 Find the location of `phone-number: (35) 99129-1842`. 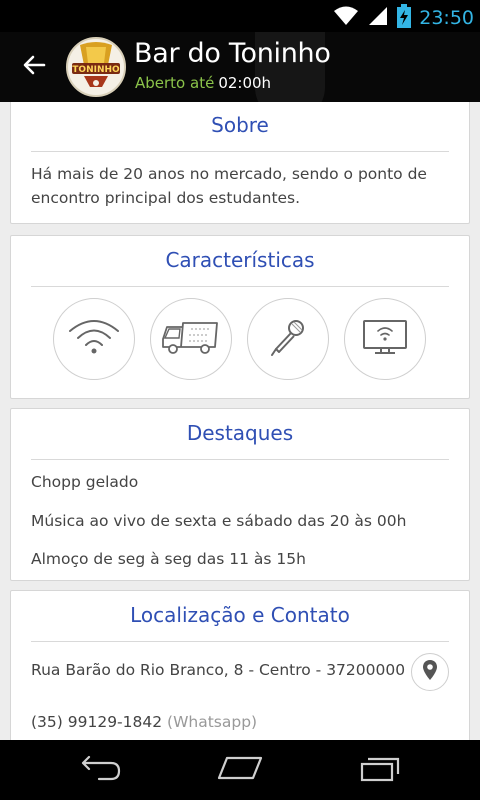

phone-number: (35) 99129-1842 is located at coordinates (97, 722).